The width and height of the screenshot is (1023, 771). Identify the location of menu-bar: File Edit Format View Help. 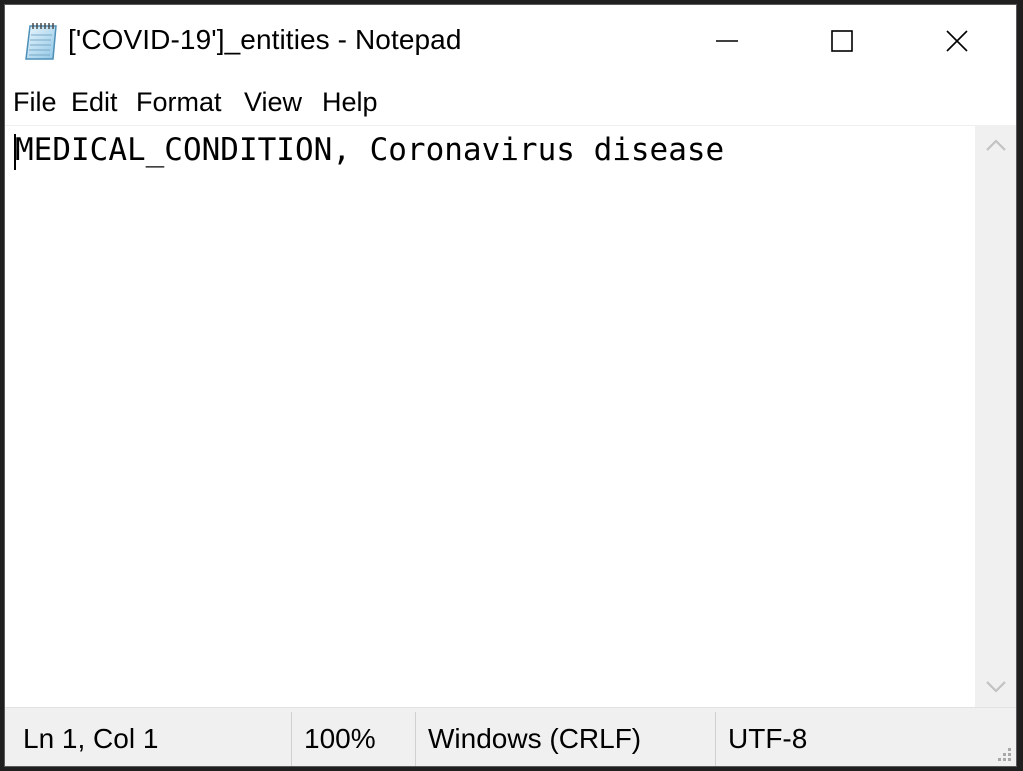
(510, 103).